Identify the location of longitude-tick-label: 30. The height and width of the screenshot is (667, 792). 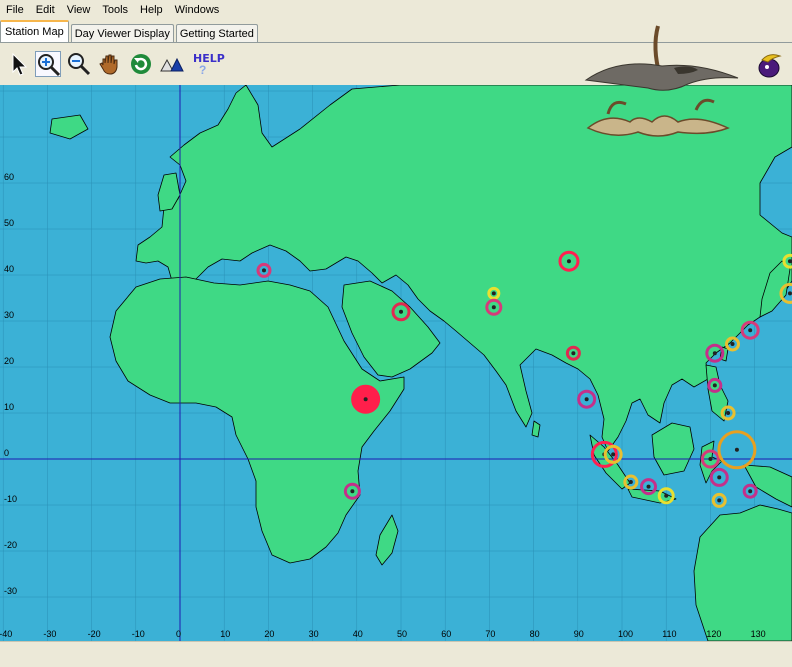
(314, 634).